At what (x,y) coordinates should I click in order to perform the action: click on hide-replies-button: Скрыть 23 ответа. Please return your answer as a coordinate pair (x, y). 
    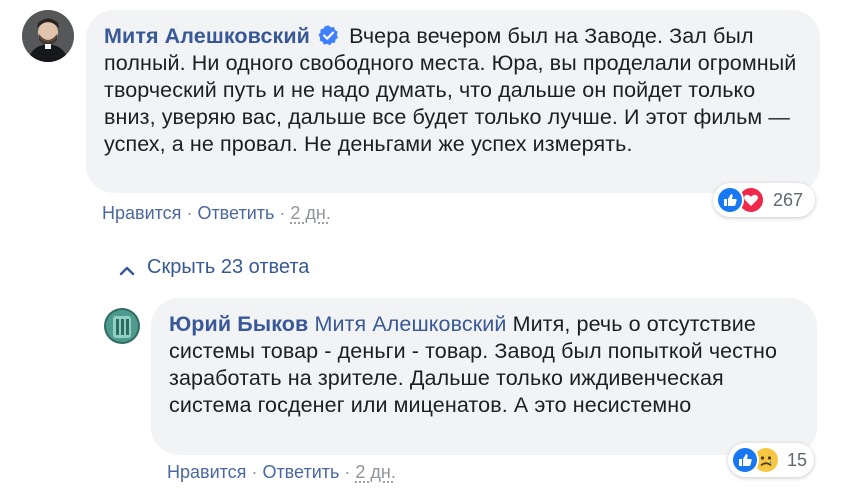
    Looking at the image, I should click on (213, 267).